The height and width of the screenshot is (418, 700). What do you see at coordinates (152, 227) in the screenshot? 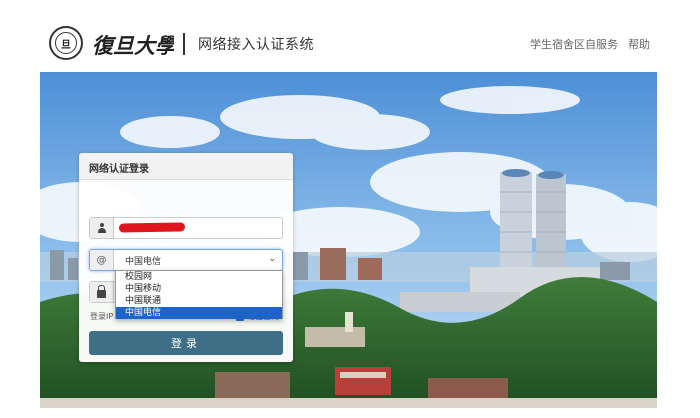
I see `redaction-mark` at bounding box center [152, 227].